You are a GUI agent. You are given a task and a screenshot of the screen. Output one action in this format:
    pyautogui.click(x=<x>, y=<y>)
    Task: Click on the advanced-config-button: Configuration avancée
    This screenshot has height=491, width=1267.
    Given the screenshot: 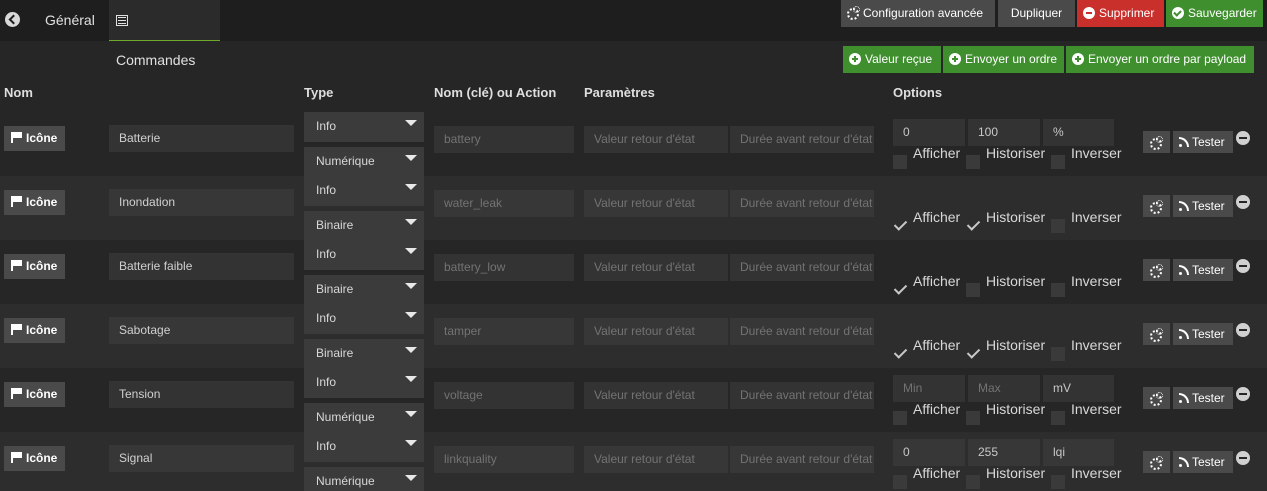 What is the action you would take?
    pyautogui.click(x=918, y=13)
    